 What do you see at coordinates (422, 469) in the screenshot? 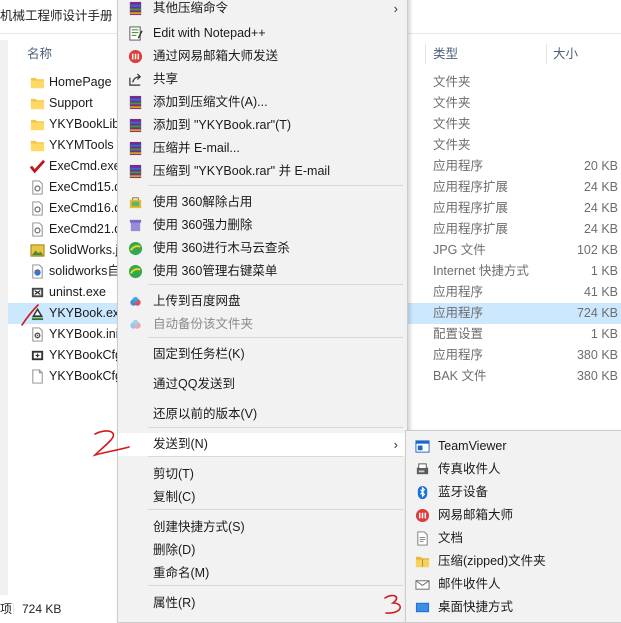
I see `fax-icon` at bounding box center [422, 469].